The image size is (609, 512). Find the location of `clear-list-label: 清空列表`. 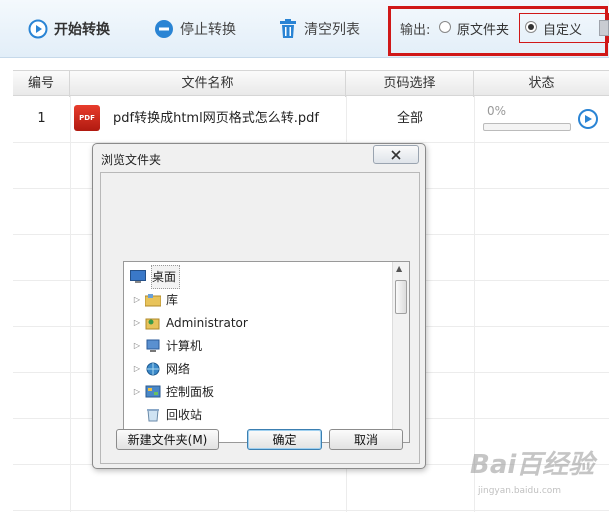

clear-list-label: 清空列表 is located at coordinates (332, 30).